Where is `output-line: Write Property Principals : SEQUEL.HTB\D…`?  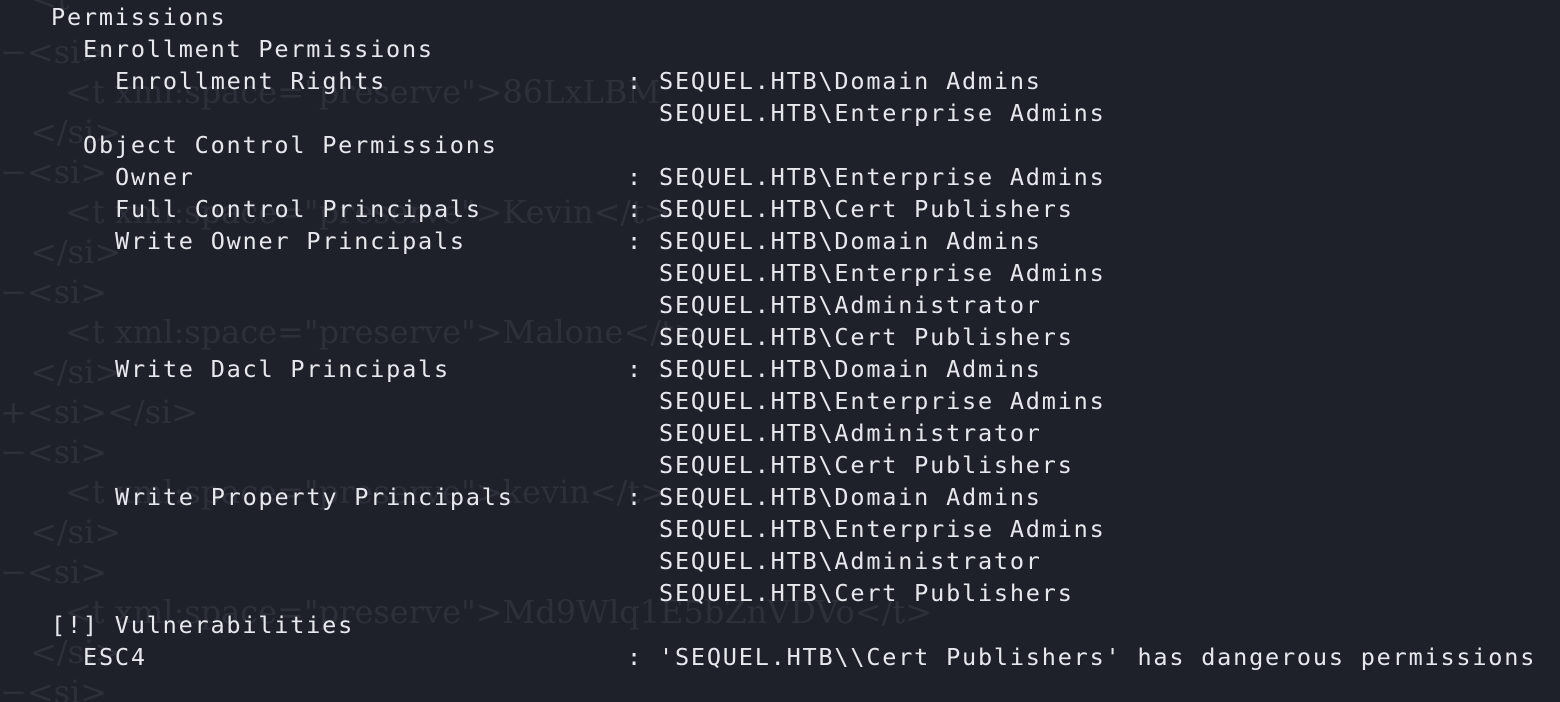 output-line: Write Property Principals : SEQUEL.HTB\D… is located at coordinates (780, 497).